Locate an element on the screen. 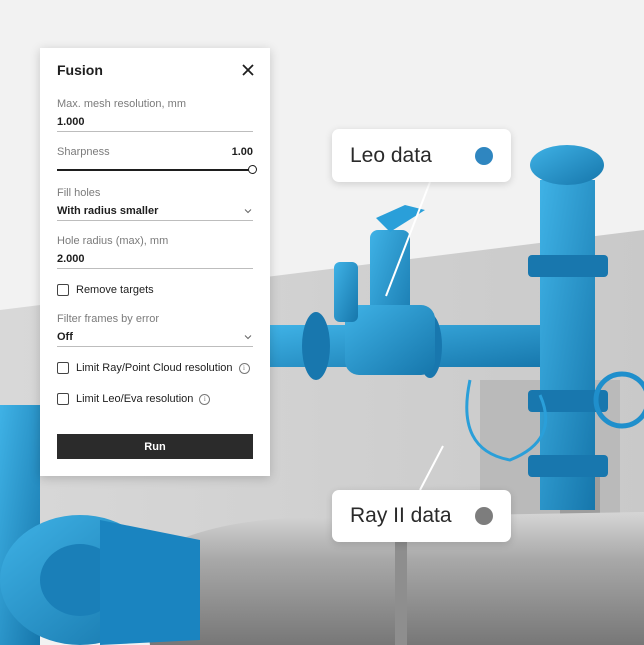 Image resolution: width=644 pixels, height=645 pixels. panel-title: Fusion is located at coordinates (80, 70).